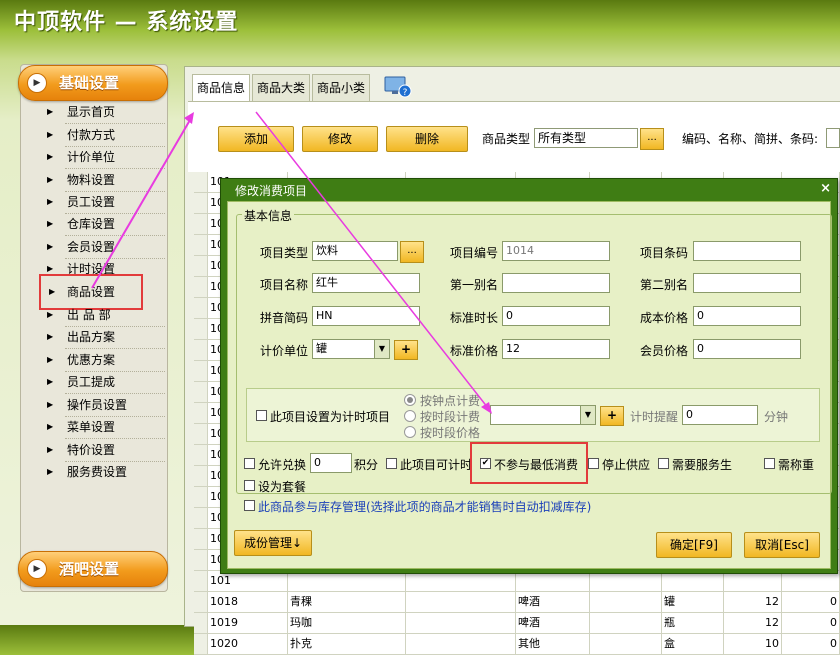 This screenshot has width=840, height=655. Describe the element at coordinates (720, 415) in the screenshot. I see `reminder-field: 0` at that location.